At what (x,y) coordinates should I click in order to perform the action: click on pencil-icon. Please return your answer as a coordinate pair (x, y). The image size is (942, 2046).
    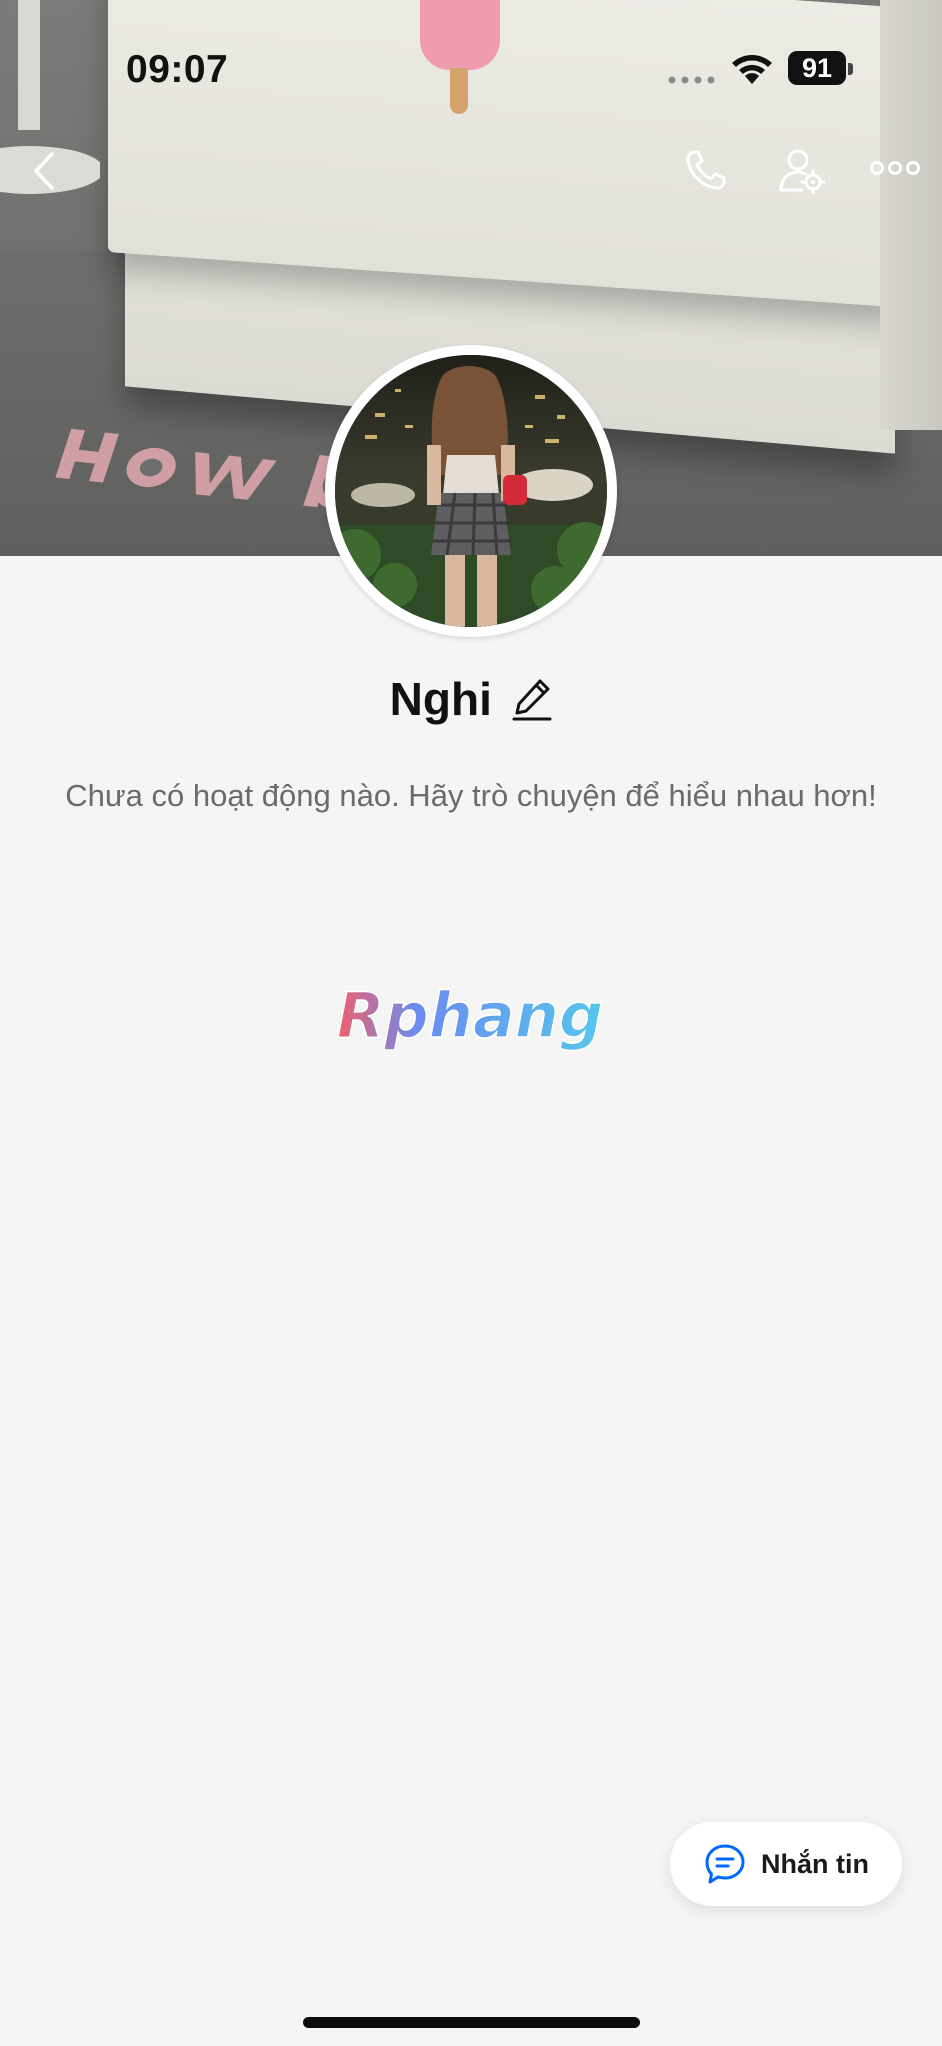
    Looking at the image, I should click on (532, 699).